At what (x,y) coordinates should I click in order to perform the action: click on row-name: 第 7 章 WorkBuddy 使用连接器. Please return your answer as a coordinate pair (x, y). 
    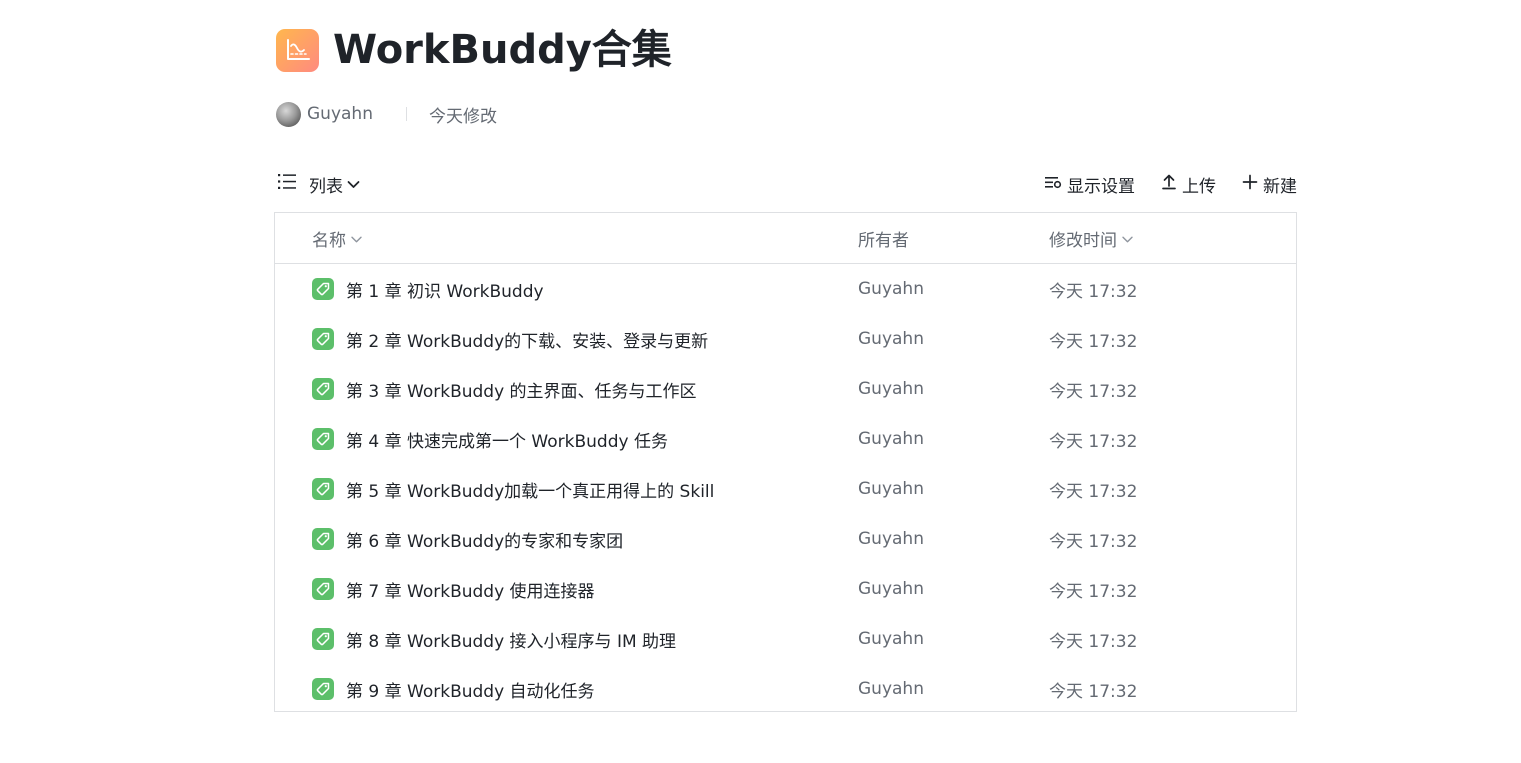
    Looking at the image, I should click on (470, 591).